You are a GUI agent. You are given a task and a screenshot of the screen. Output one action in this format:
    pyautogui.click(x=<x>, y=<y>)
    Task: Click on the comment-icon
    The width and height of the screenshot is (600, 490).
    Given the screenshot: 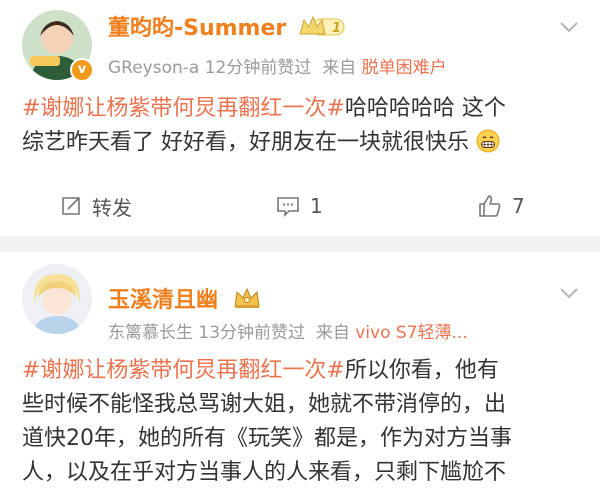 What is the action you would take?
    pyautogui.click(x=288, y=207)
    